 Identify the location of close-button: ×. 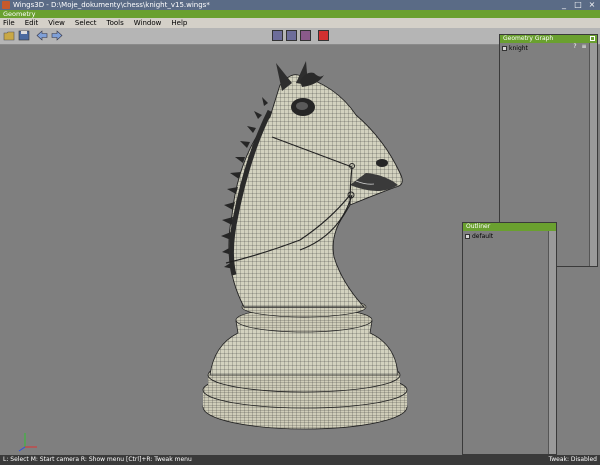
(592, 4).